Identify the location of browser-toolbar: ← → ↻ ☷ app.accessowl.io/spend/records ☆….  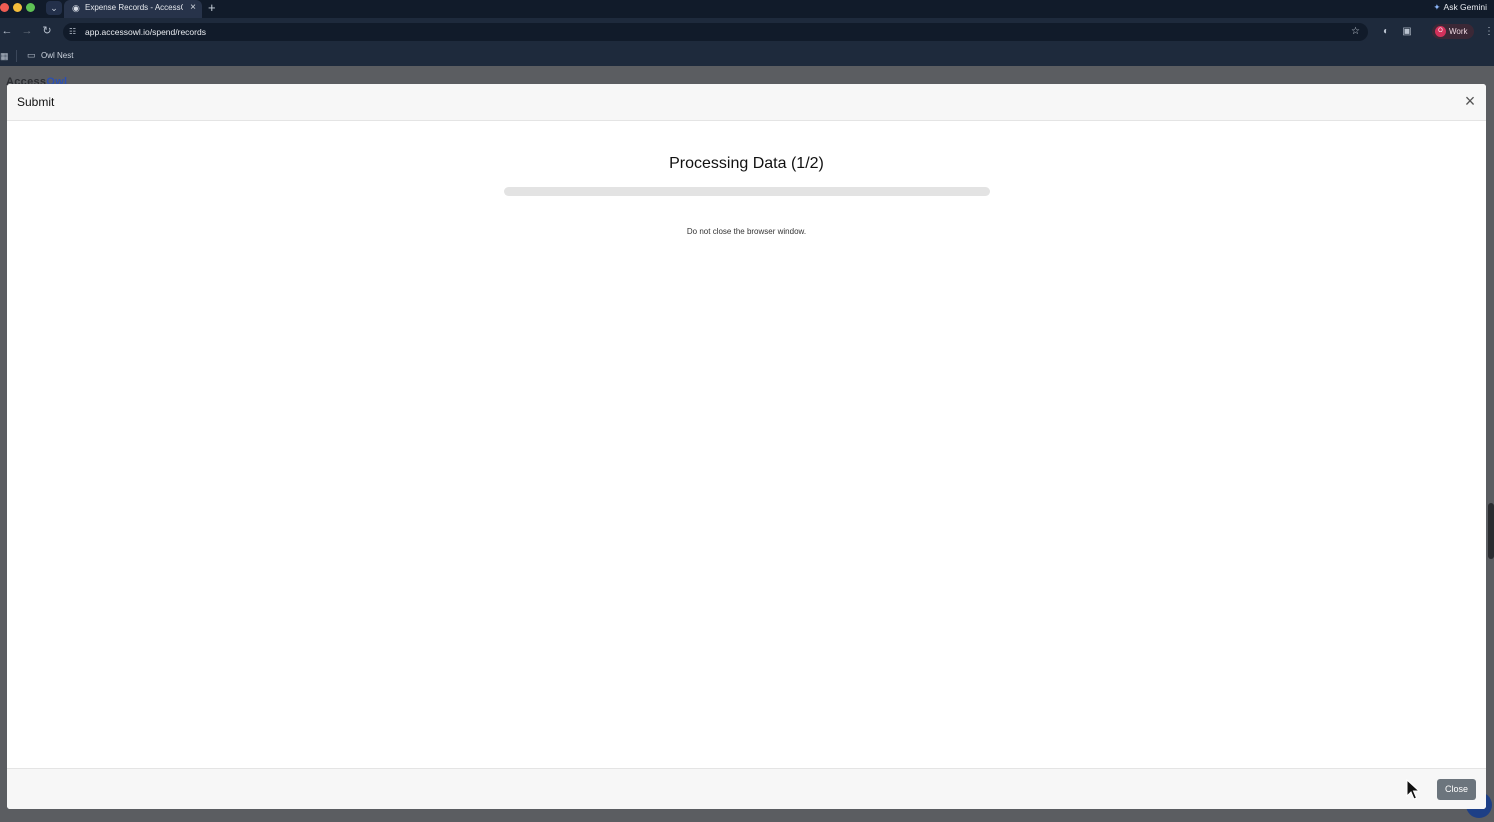
(747, 32).